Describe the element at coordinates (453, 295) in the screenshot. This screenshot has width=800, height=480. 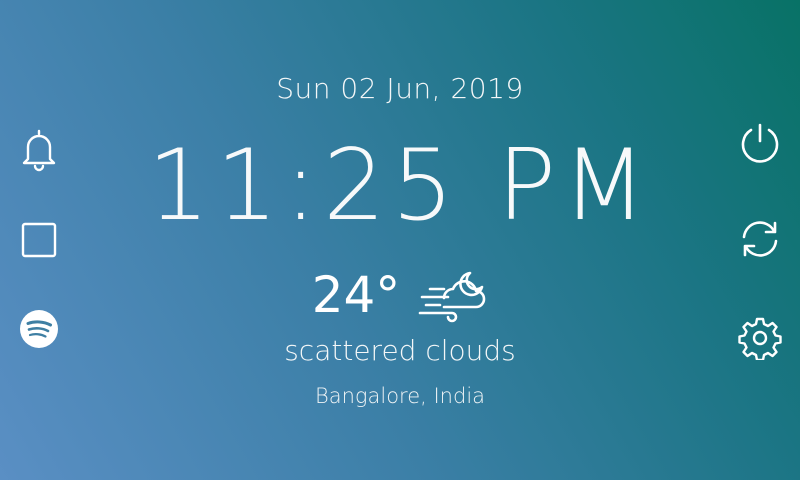
I see `windy-cloud-moon-icon` at that location.